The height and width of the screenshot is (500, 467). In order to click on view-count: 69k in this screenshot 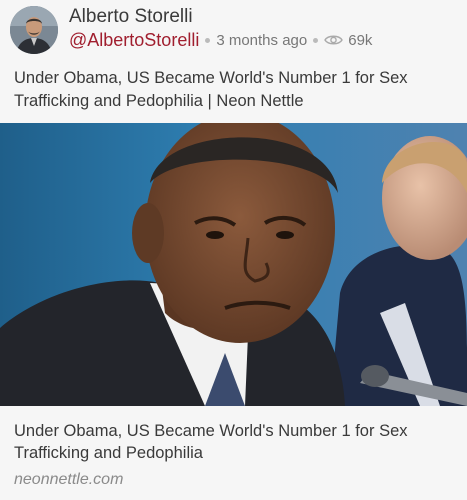, I will do `click(360, 40)`.